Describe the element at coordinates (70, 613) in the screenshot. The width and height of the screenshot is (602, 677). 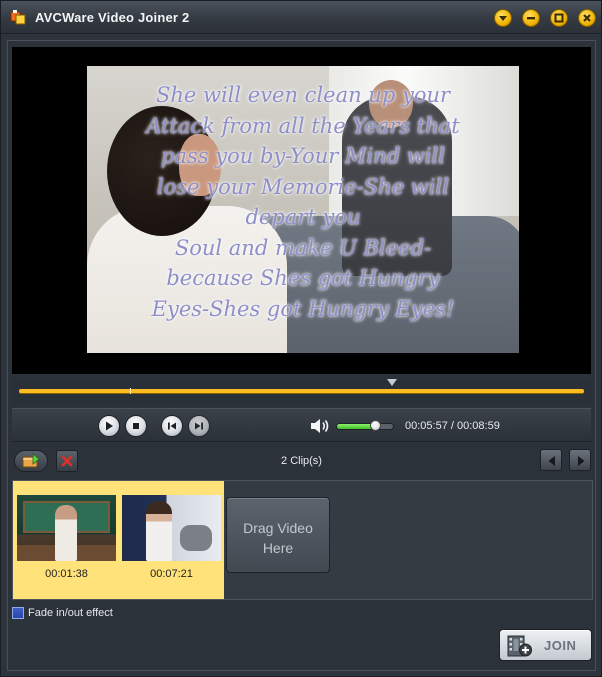
I see `fade-label: Fade in/out effect` at that location.